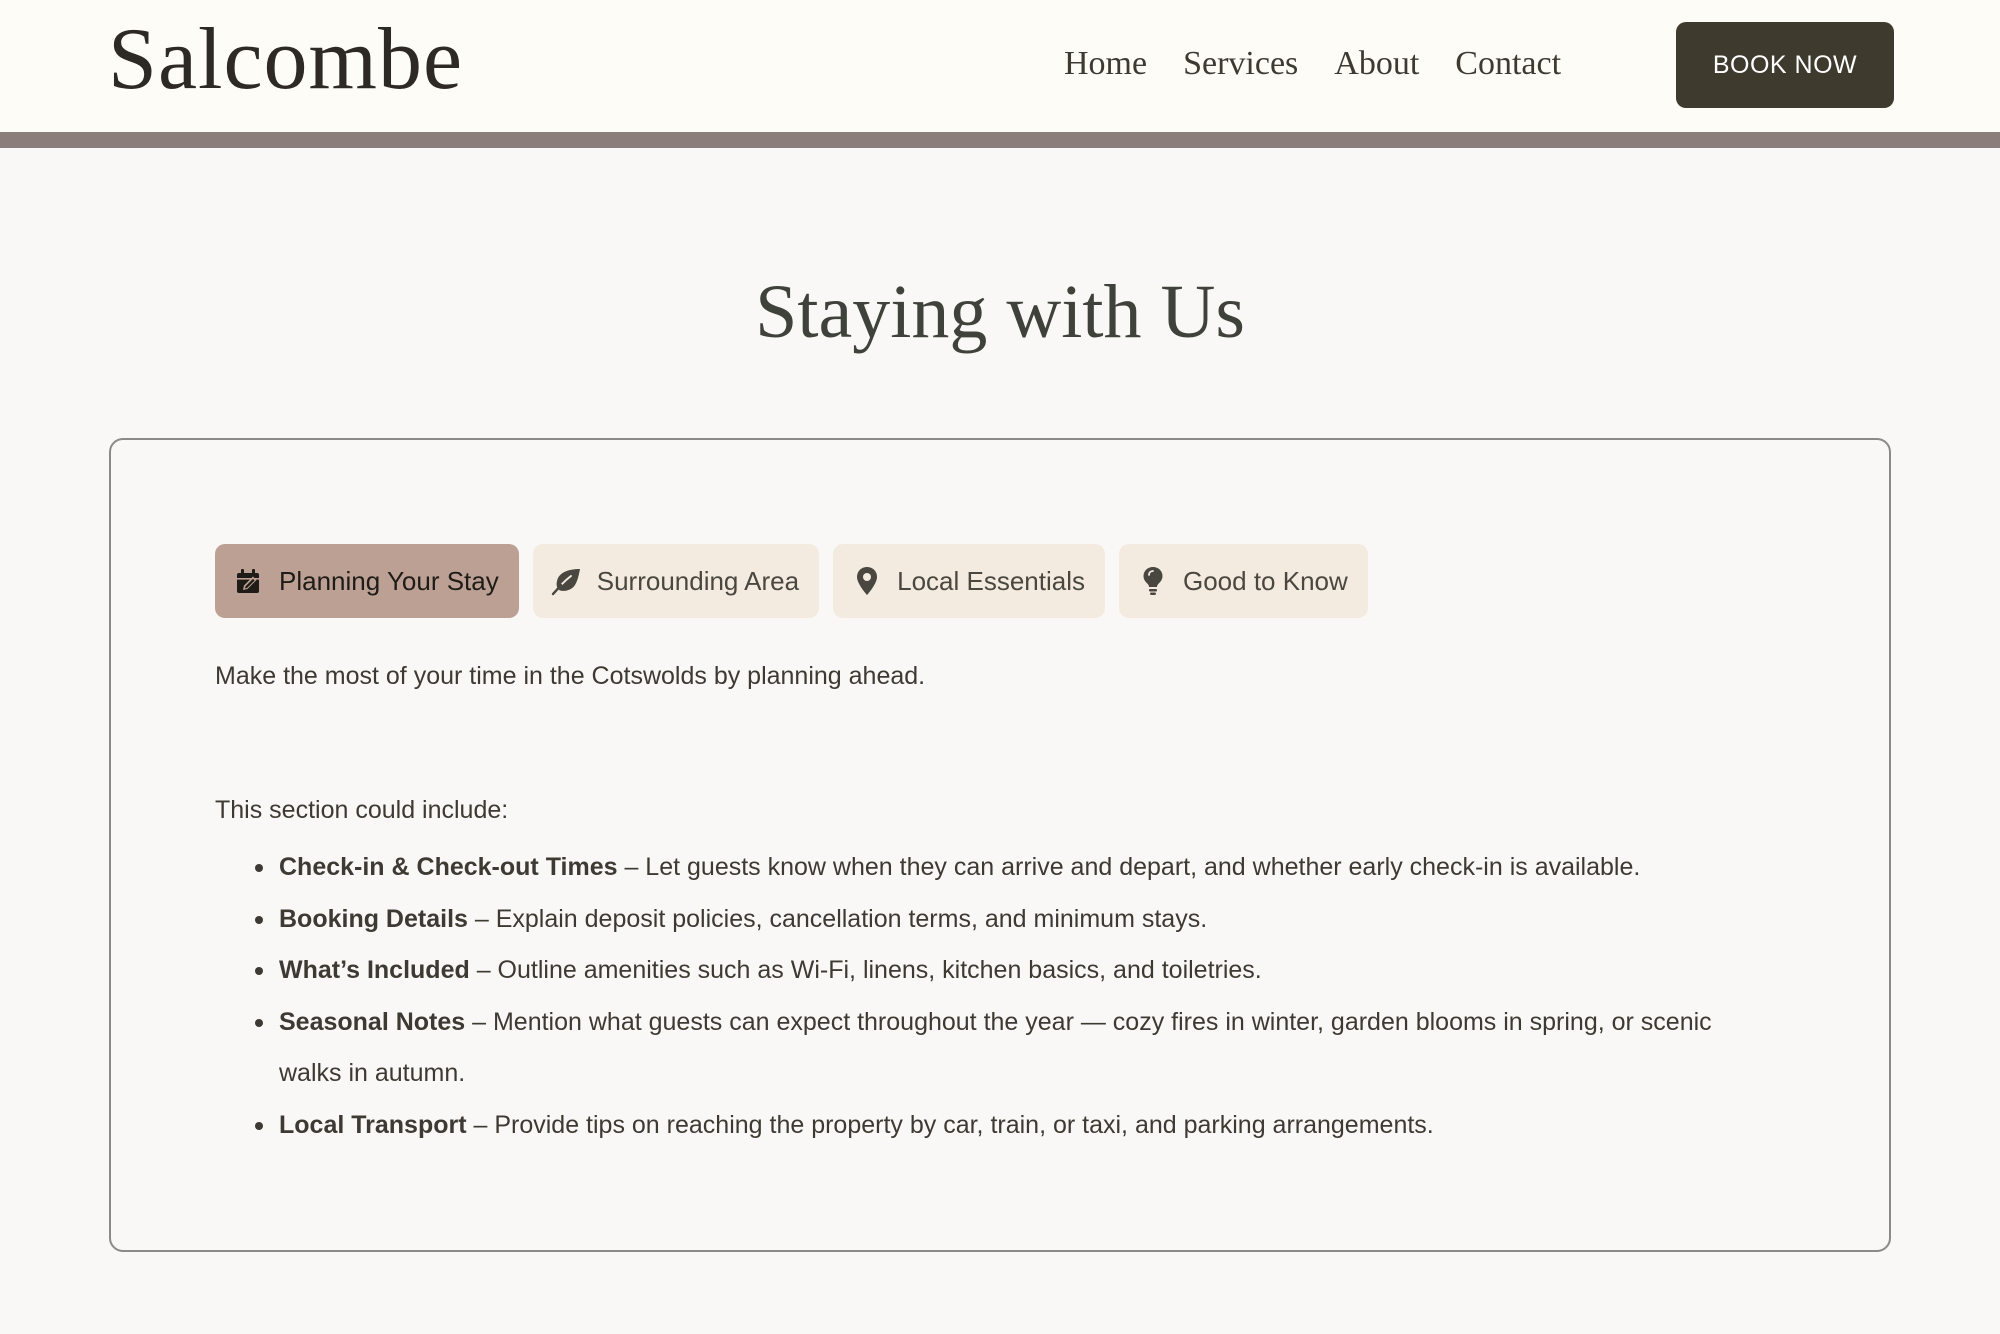 Image resolution: width=2000 pixels, height=1334 pixels. I want to click on list-item-term: What’s Included, so click(374, 970).